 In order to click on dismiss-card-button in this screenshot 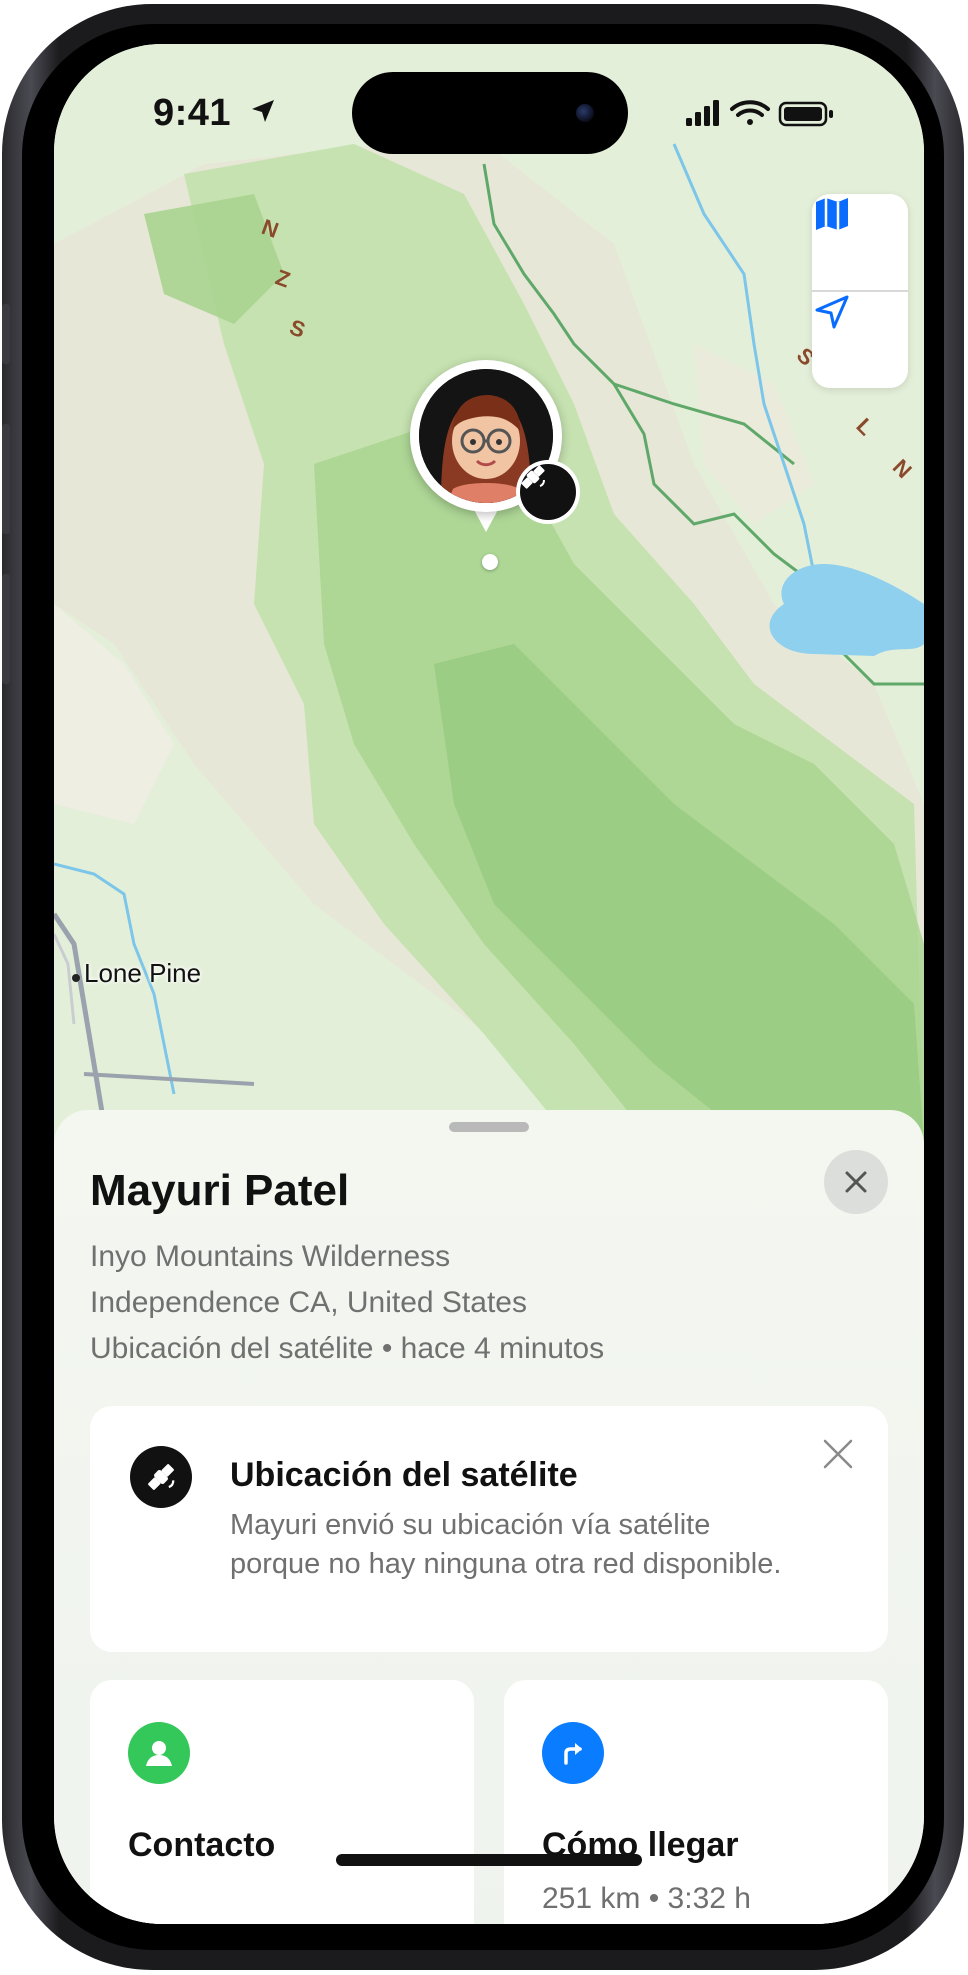, I will do `click(838, 1454)`.